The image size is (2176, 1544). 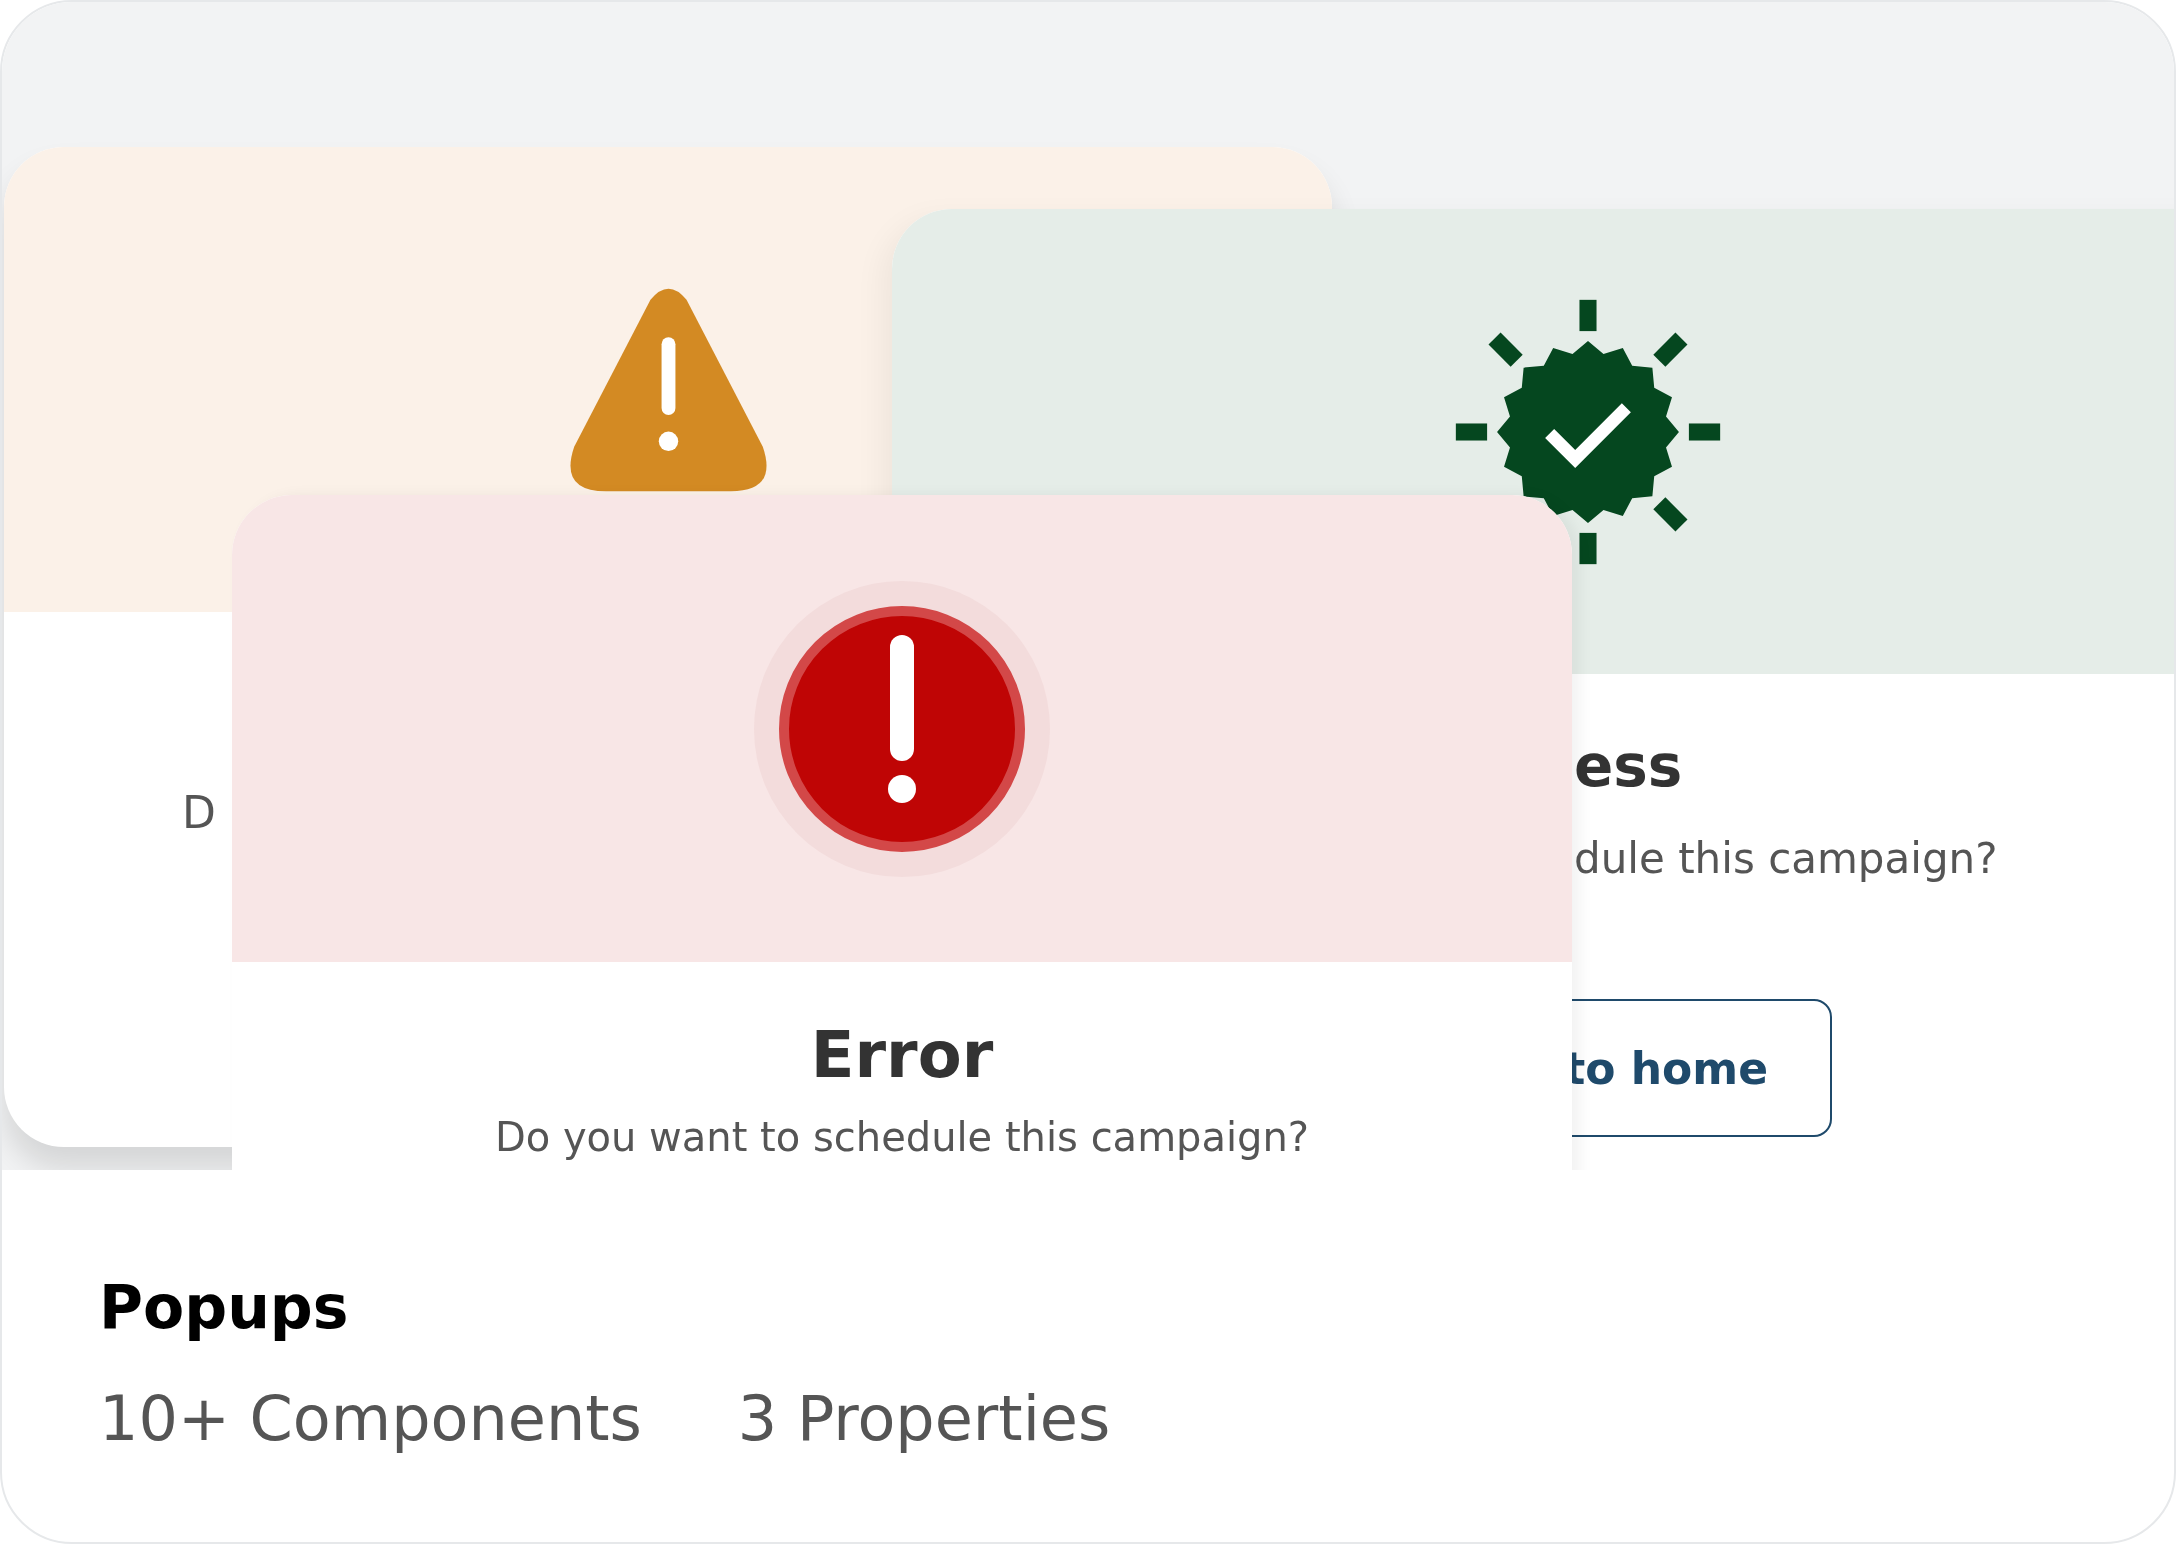 What do you see at coordinates (199, 812) in the screenshot?
I see `popup-message: D` at bounding box center [199, 812].